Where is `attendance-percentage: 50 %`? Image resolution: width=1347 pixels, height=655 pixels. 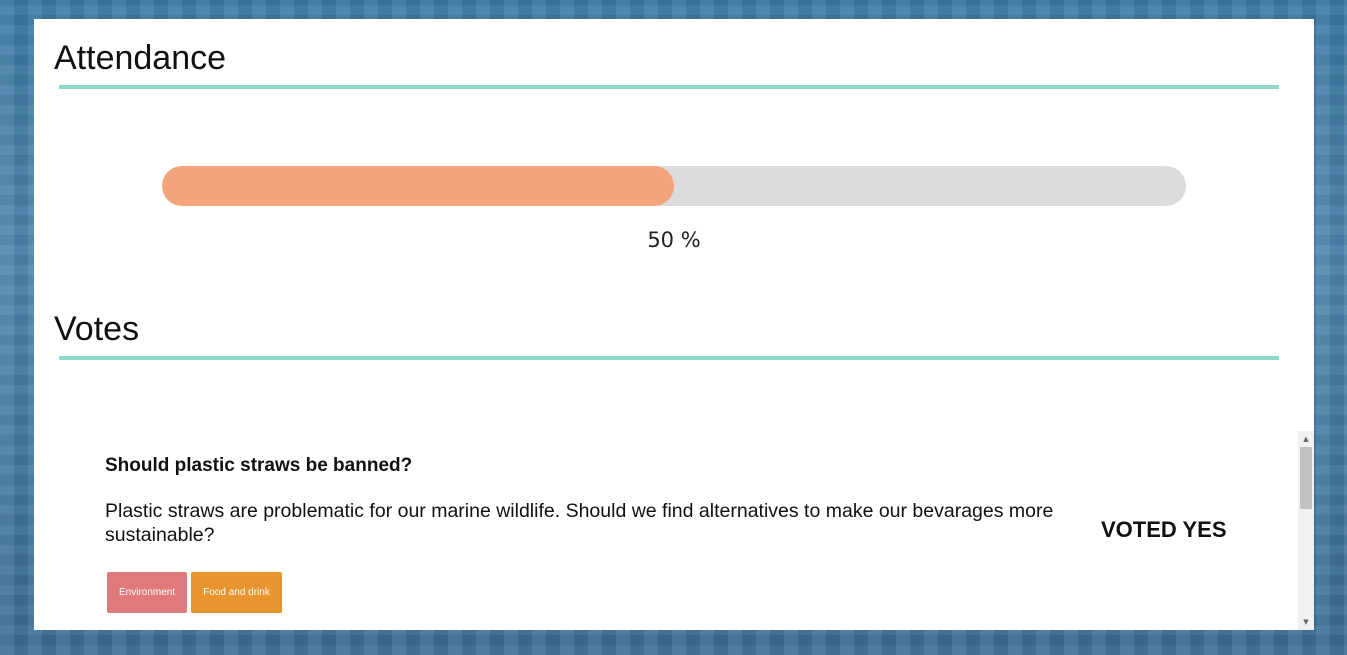 attendance-percentage: 50 % is located at coordinates (674, 240).